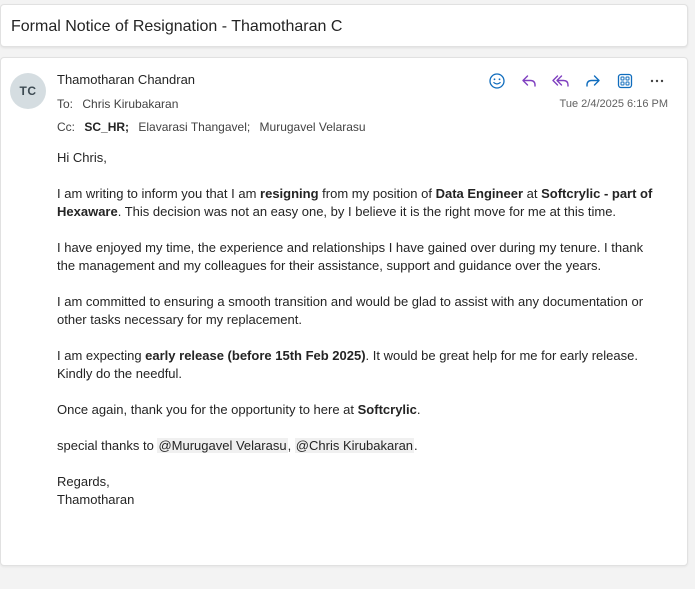 The height and width of the screenshot is (589, 695). What do you see at coordinates (255, 355) in the screenshot?
I see `bold-release-date: early release (before 15th Feb 2025)` at bounding box center [255, 355].